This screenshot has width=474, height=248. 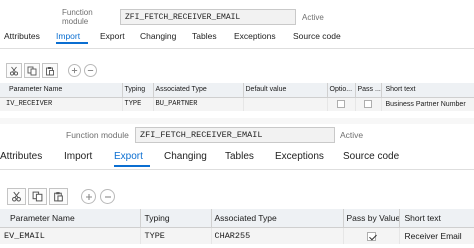 I want to click on column-header-pass-by-value: Pass by Value, so click(x=371, y=218).